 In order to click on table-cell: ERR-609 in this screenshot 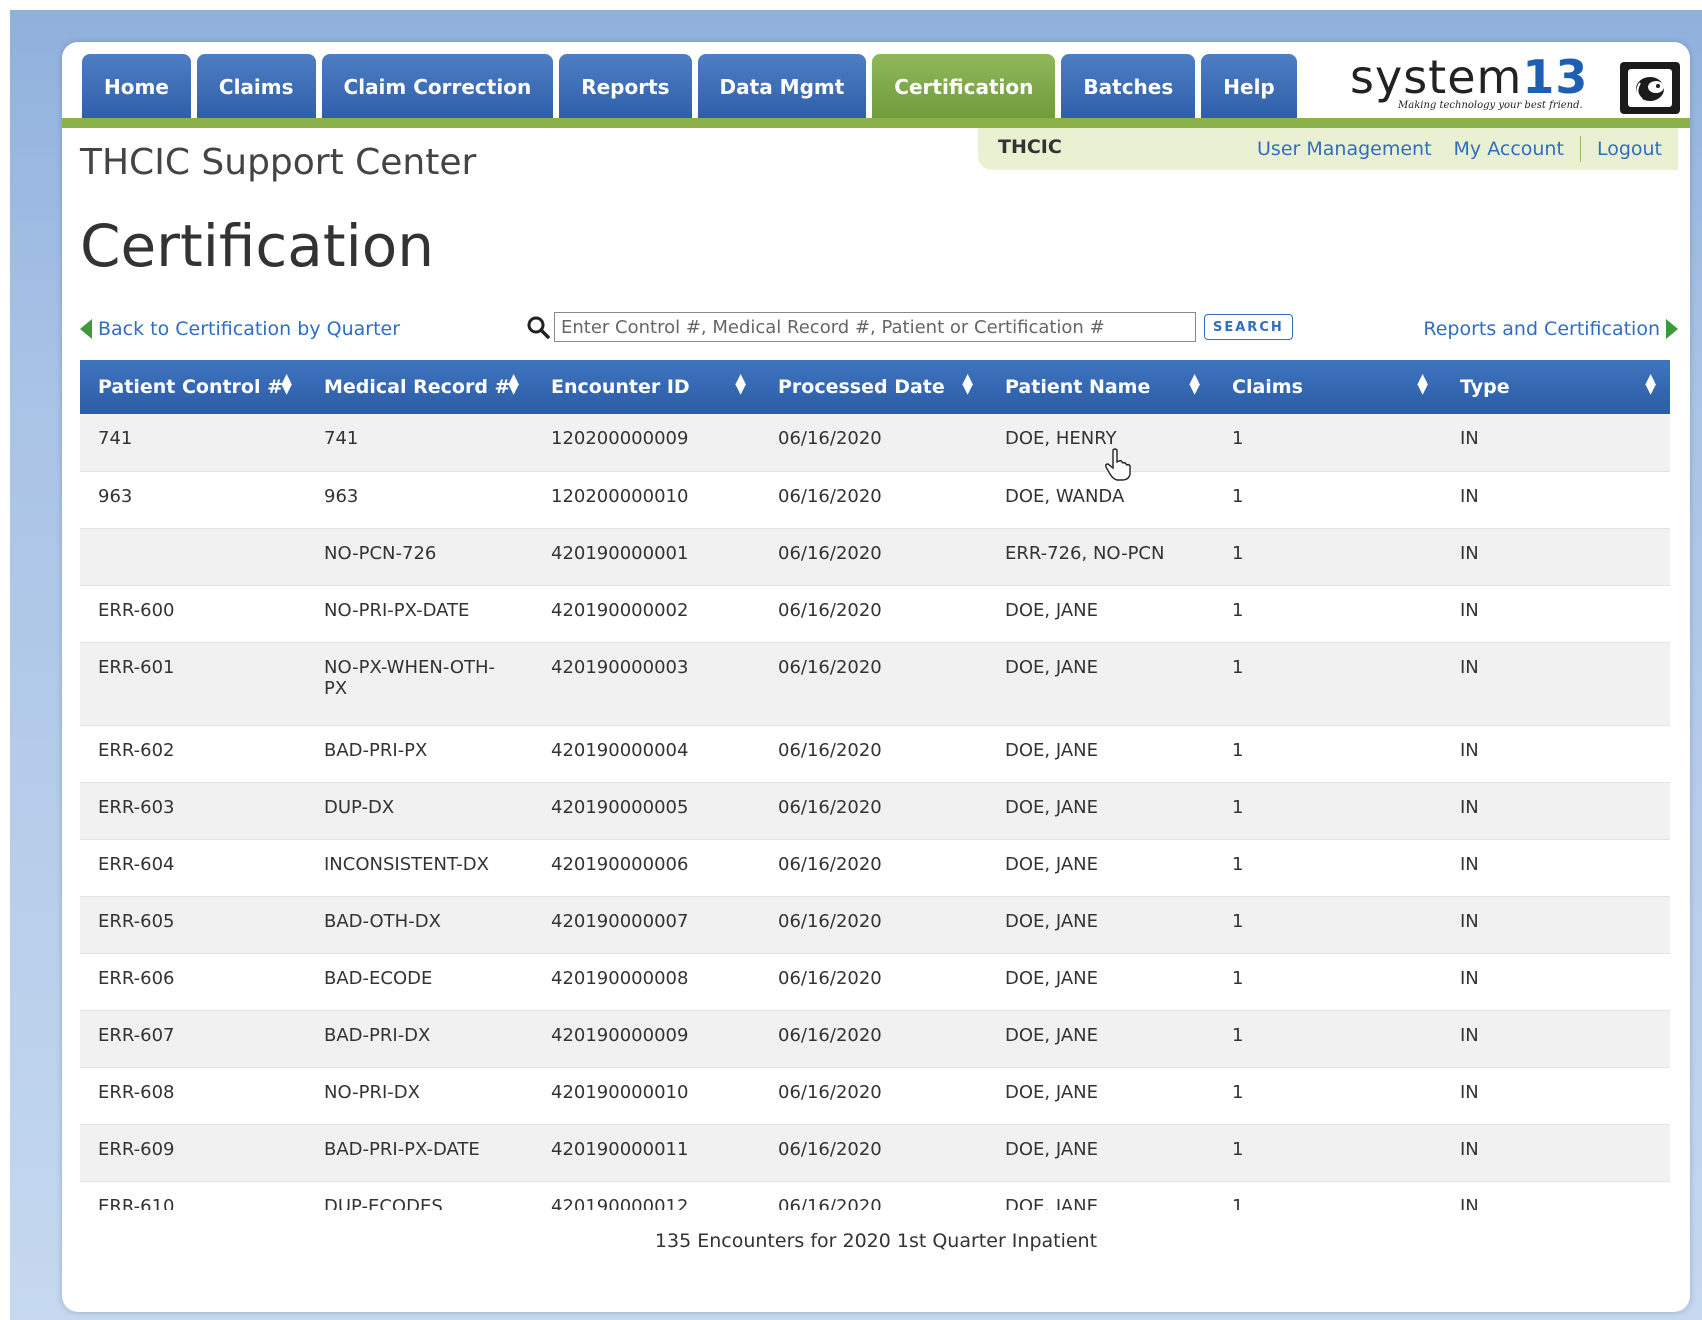, I will do `click(136, 1149)`.